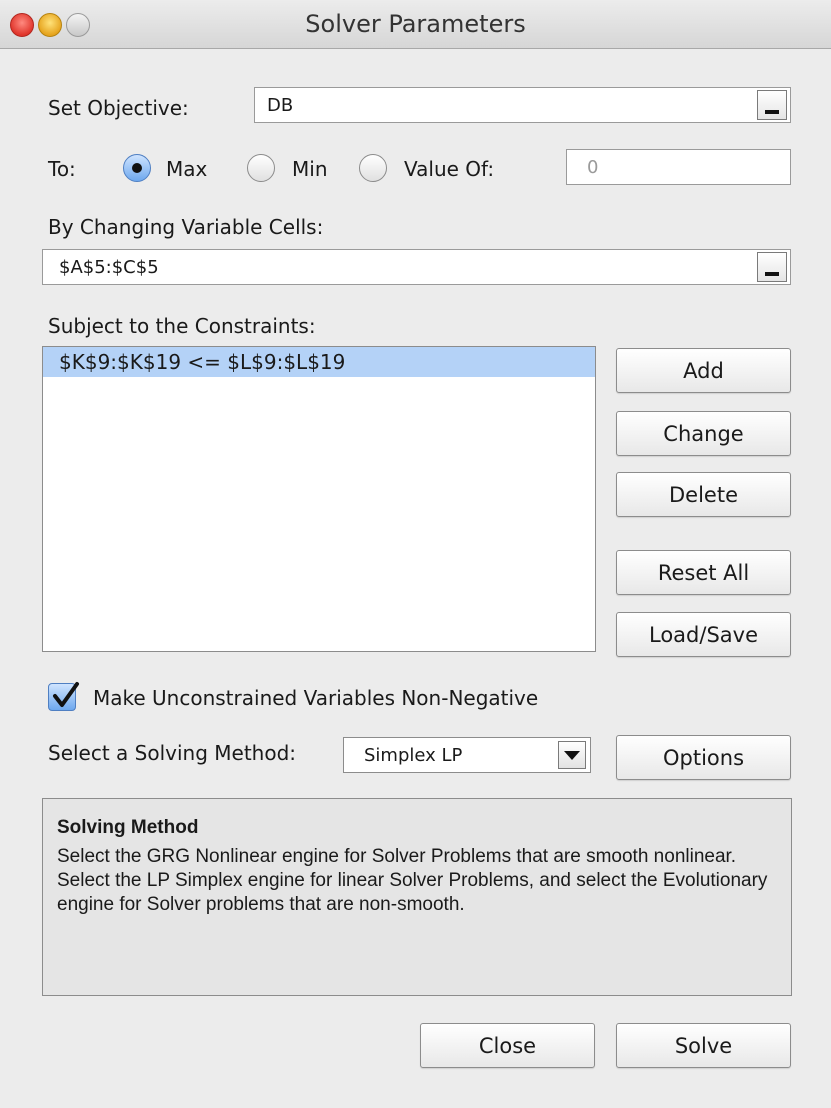  Describe the element at coordinates (703, 634) in the screenshot. I see `load-save-button: Load/Save` at that location.